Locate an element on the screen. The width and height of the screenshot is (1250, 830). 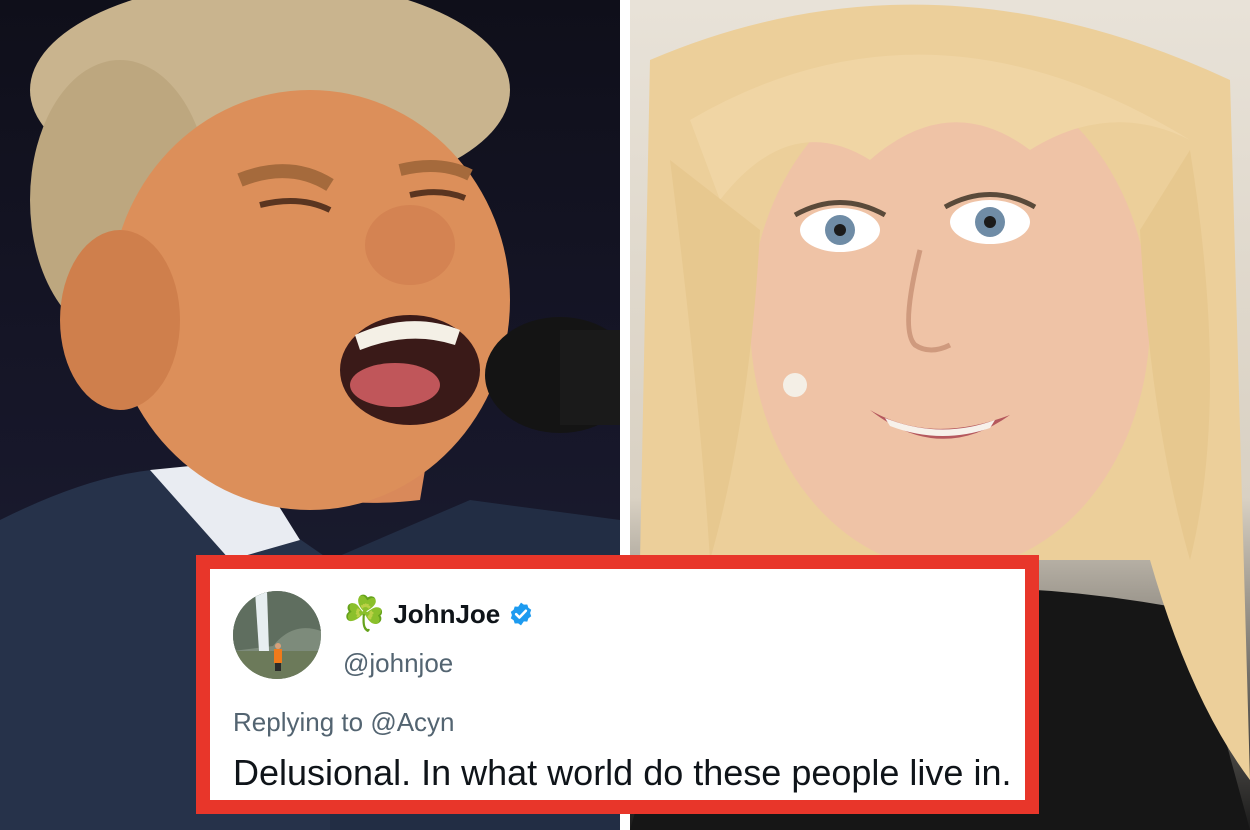
reply-mention-link: @Acyn is located at coordinates (412, 722).